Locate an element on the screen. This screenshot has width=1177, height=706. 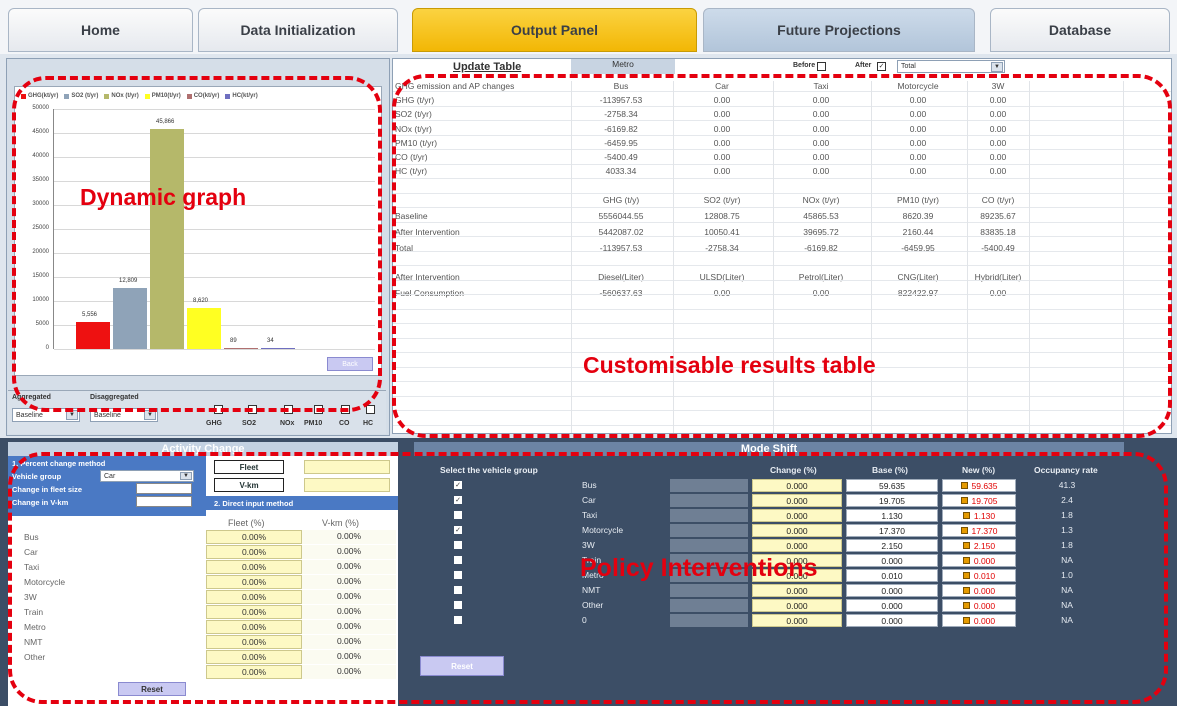
fleet-col-header: Fleet (%) is located at coordinates (246, 523).